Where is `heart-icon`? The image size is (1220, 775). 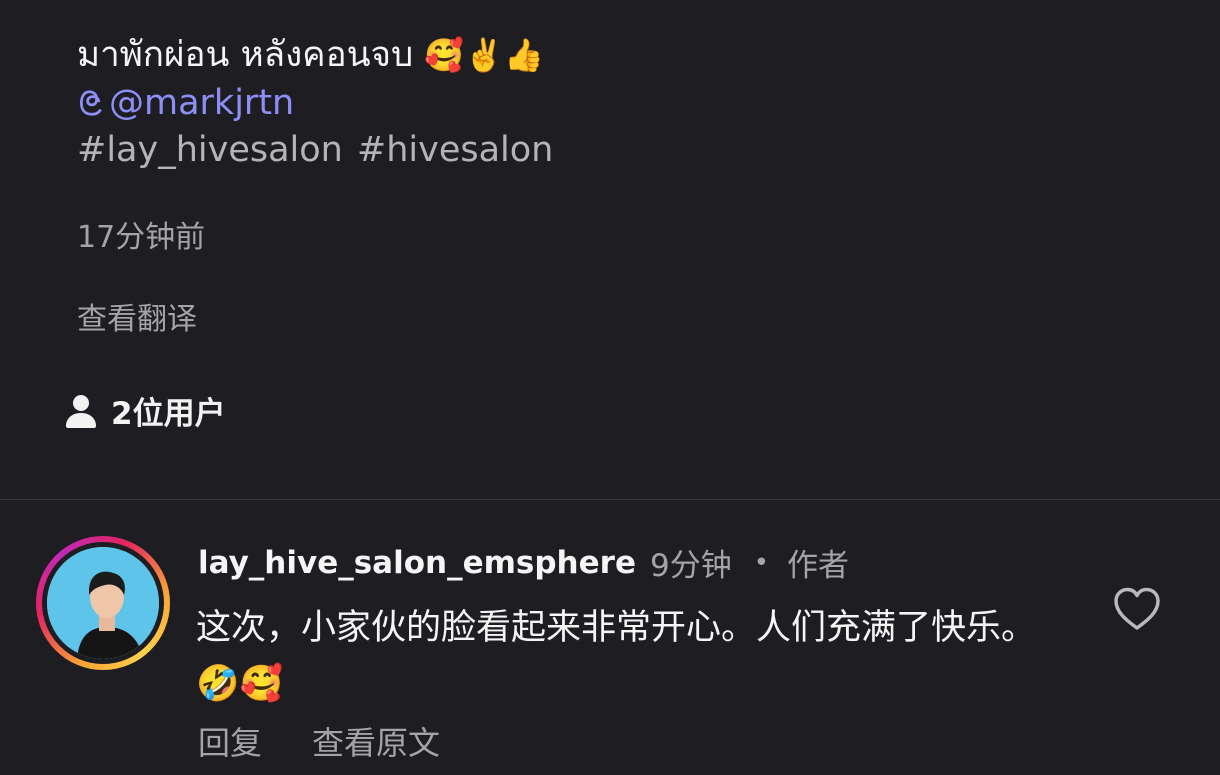
heart-icon is located at coordinates (1137, 609).